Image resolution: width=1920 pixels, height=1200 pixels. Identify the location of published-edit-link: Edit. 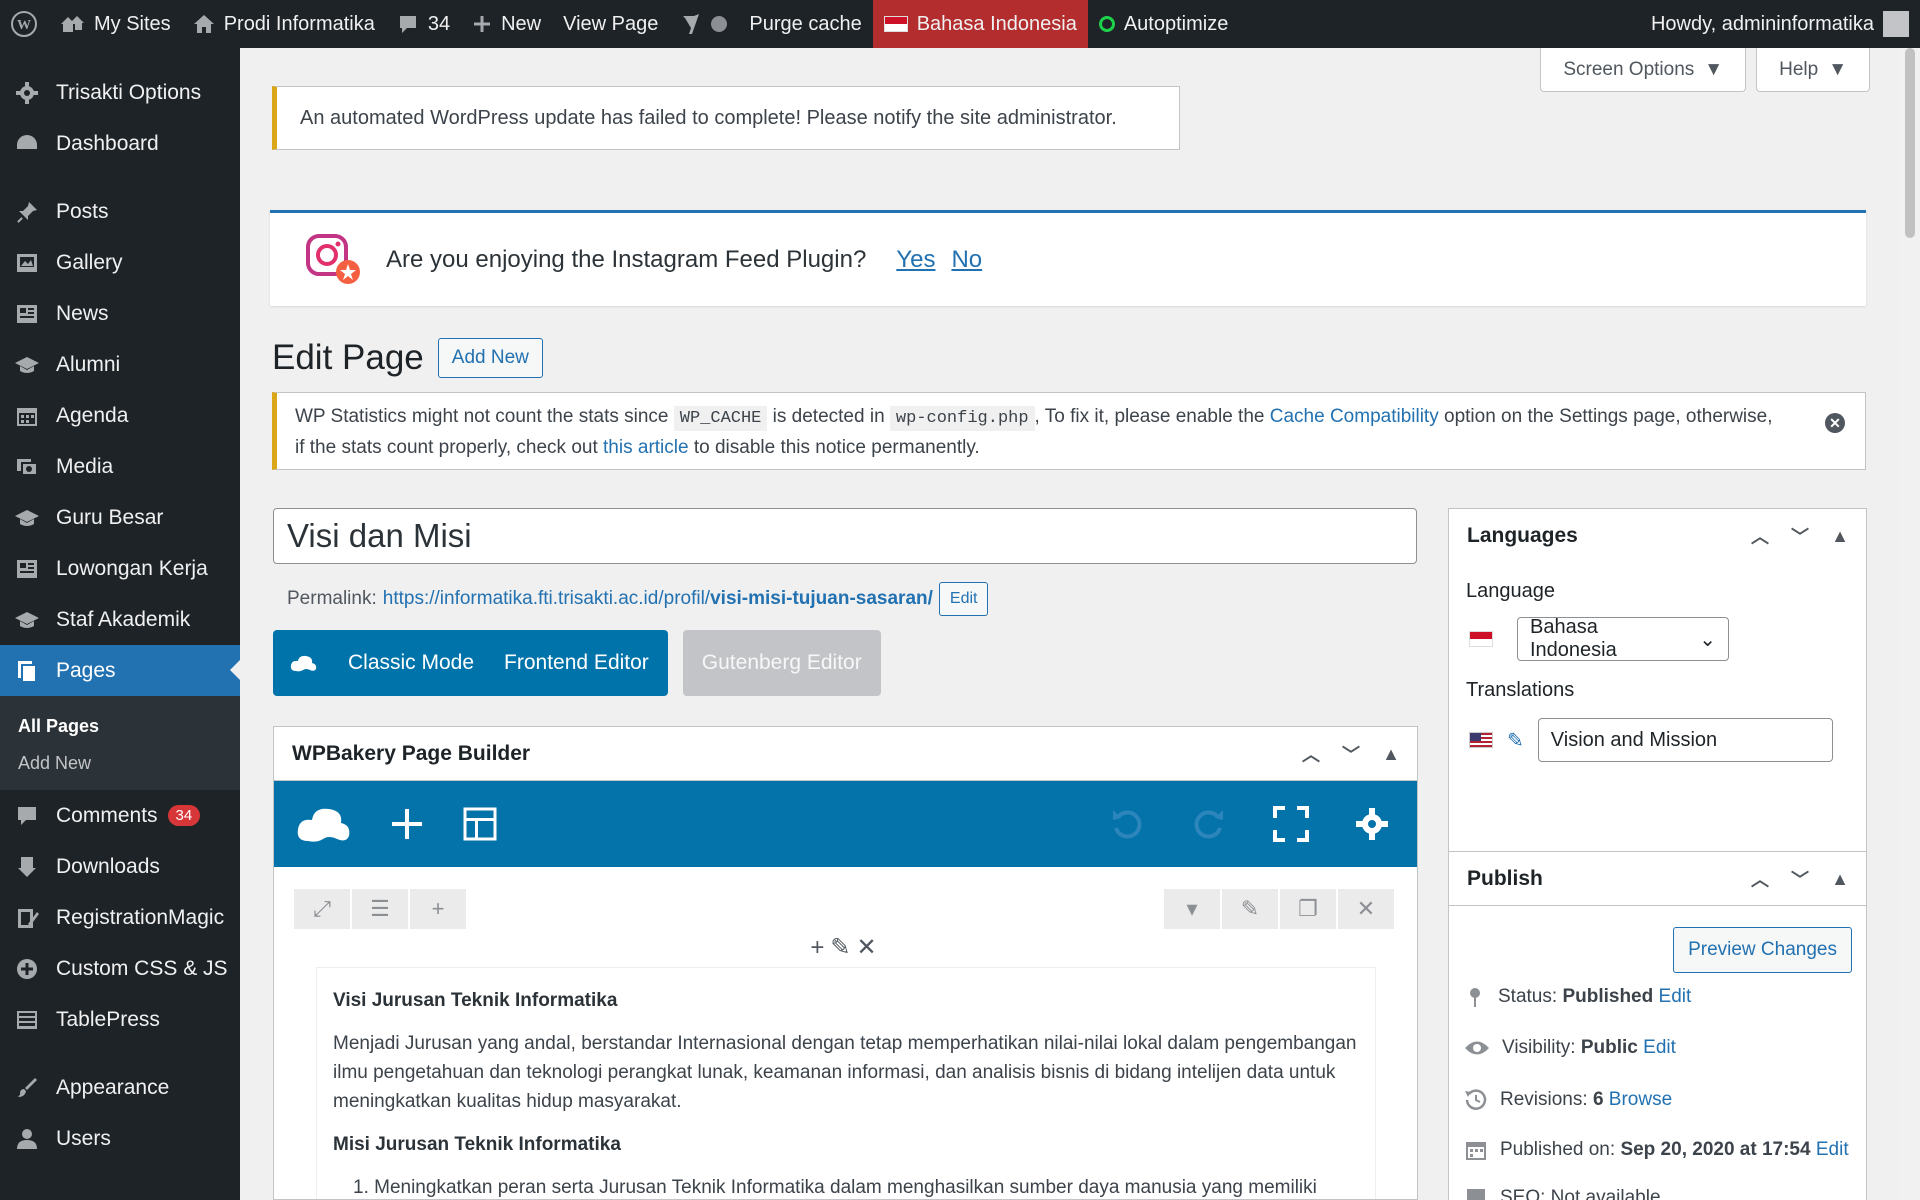
(1832, 1149).